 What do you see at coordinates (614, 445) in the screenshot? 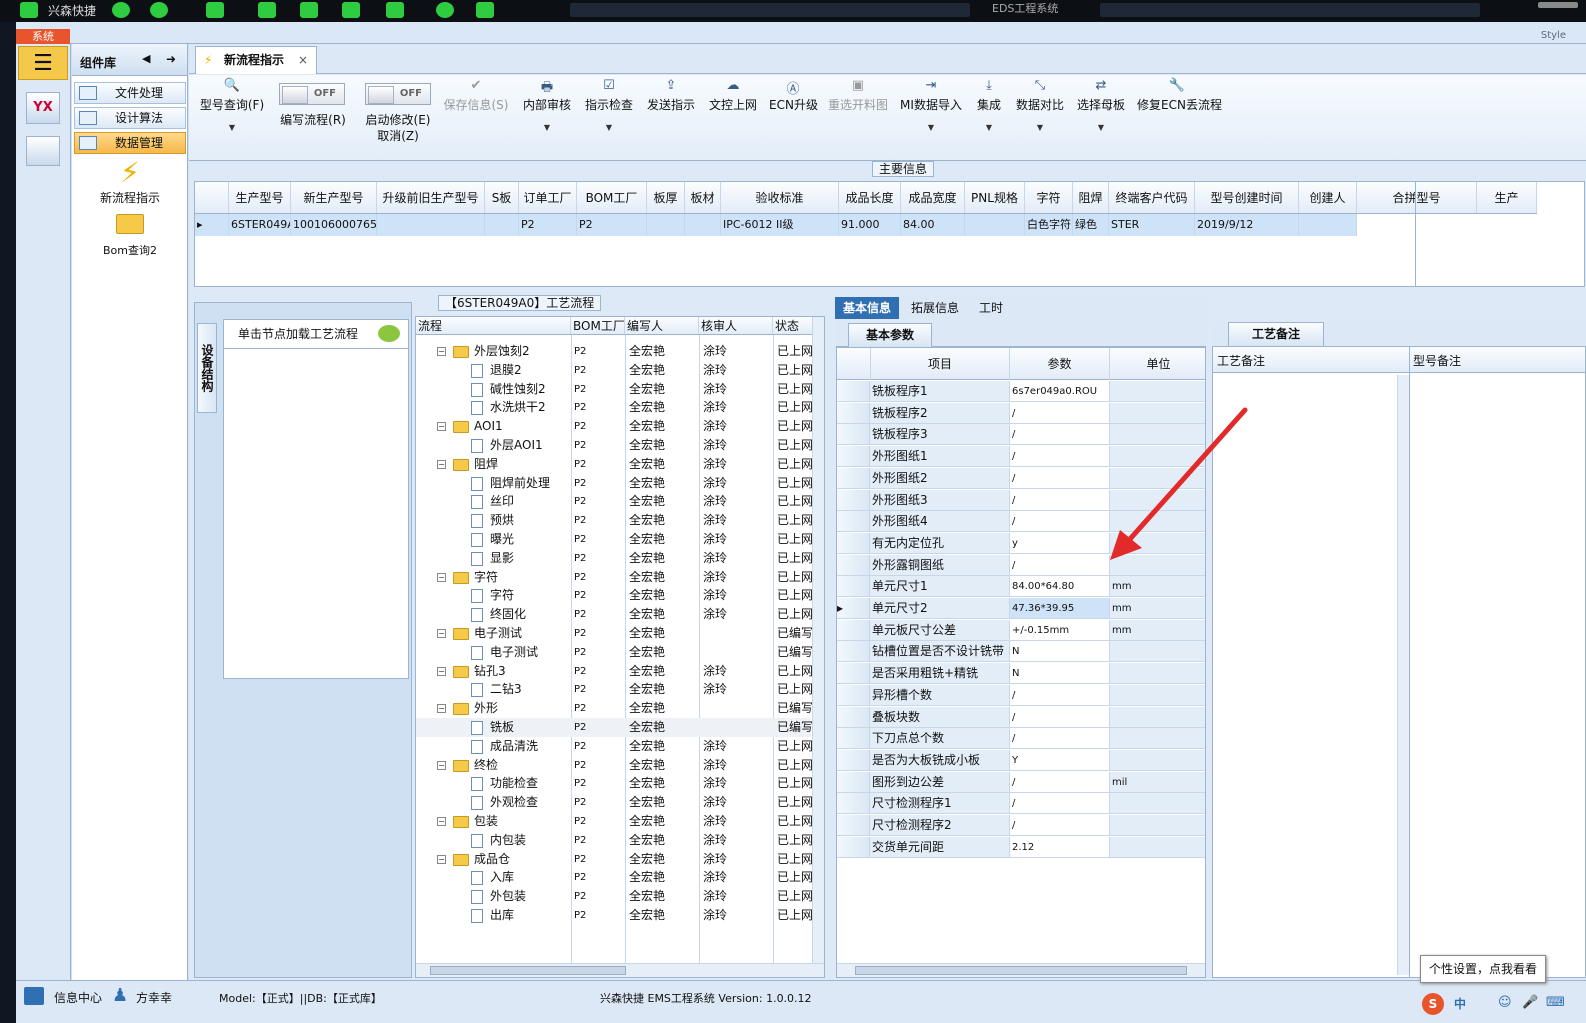
I see `flow-row: 外层AOI1 P2 全宏艳 涂玲 已上网` at bounding box center [614, 445].